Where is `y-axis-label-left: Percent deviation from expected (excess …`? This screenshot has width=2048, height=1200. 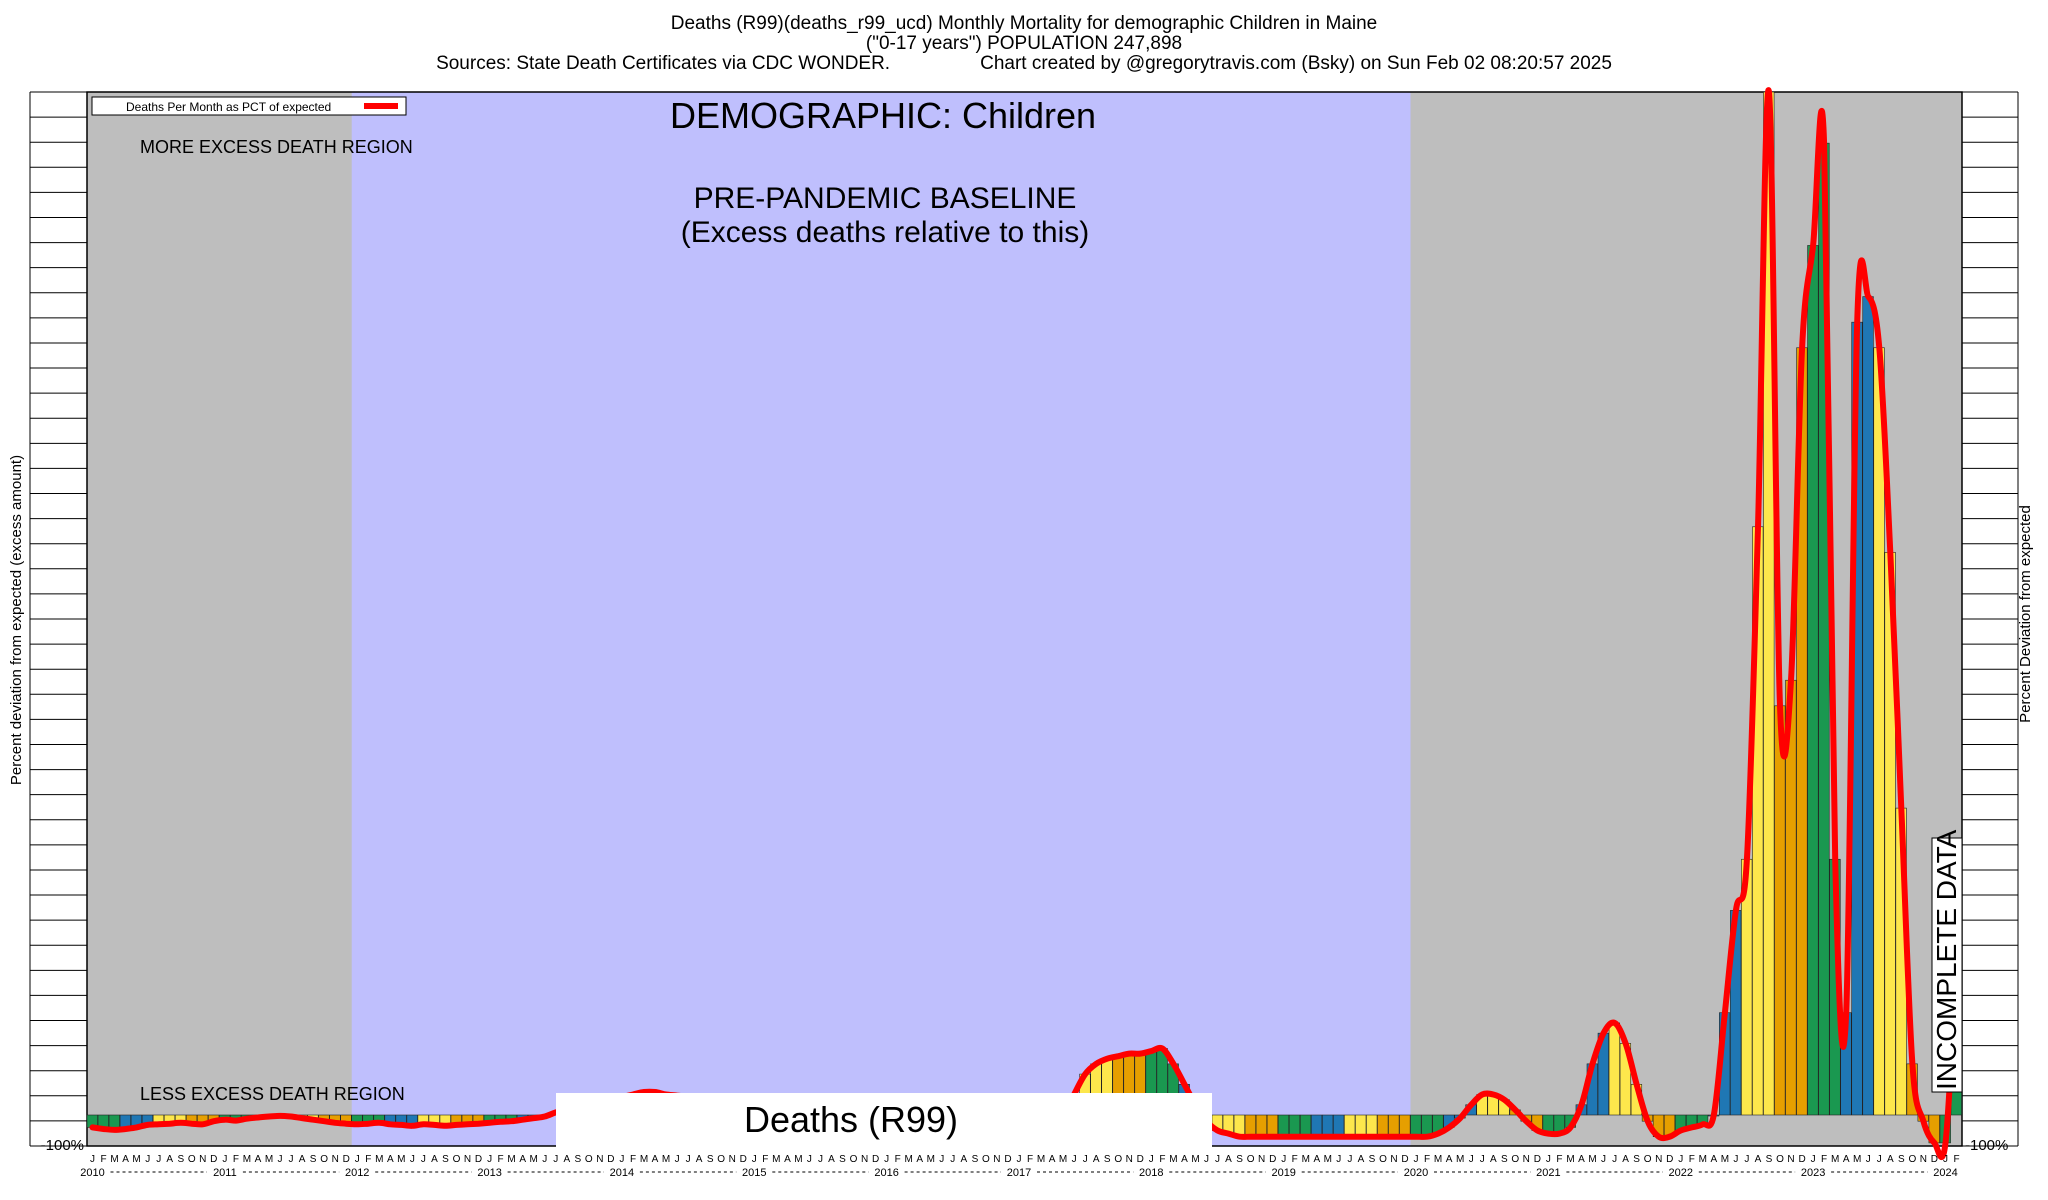 y-axis-label-left: Percent deviation from expected (excess … is located at coordinates (16, 620).